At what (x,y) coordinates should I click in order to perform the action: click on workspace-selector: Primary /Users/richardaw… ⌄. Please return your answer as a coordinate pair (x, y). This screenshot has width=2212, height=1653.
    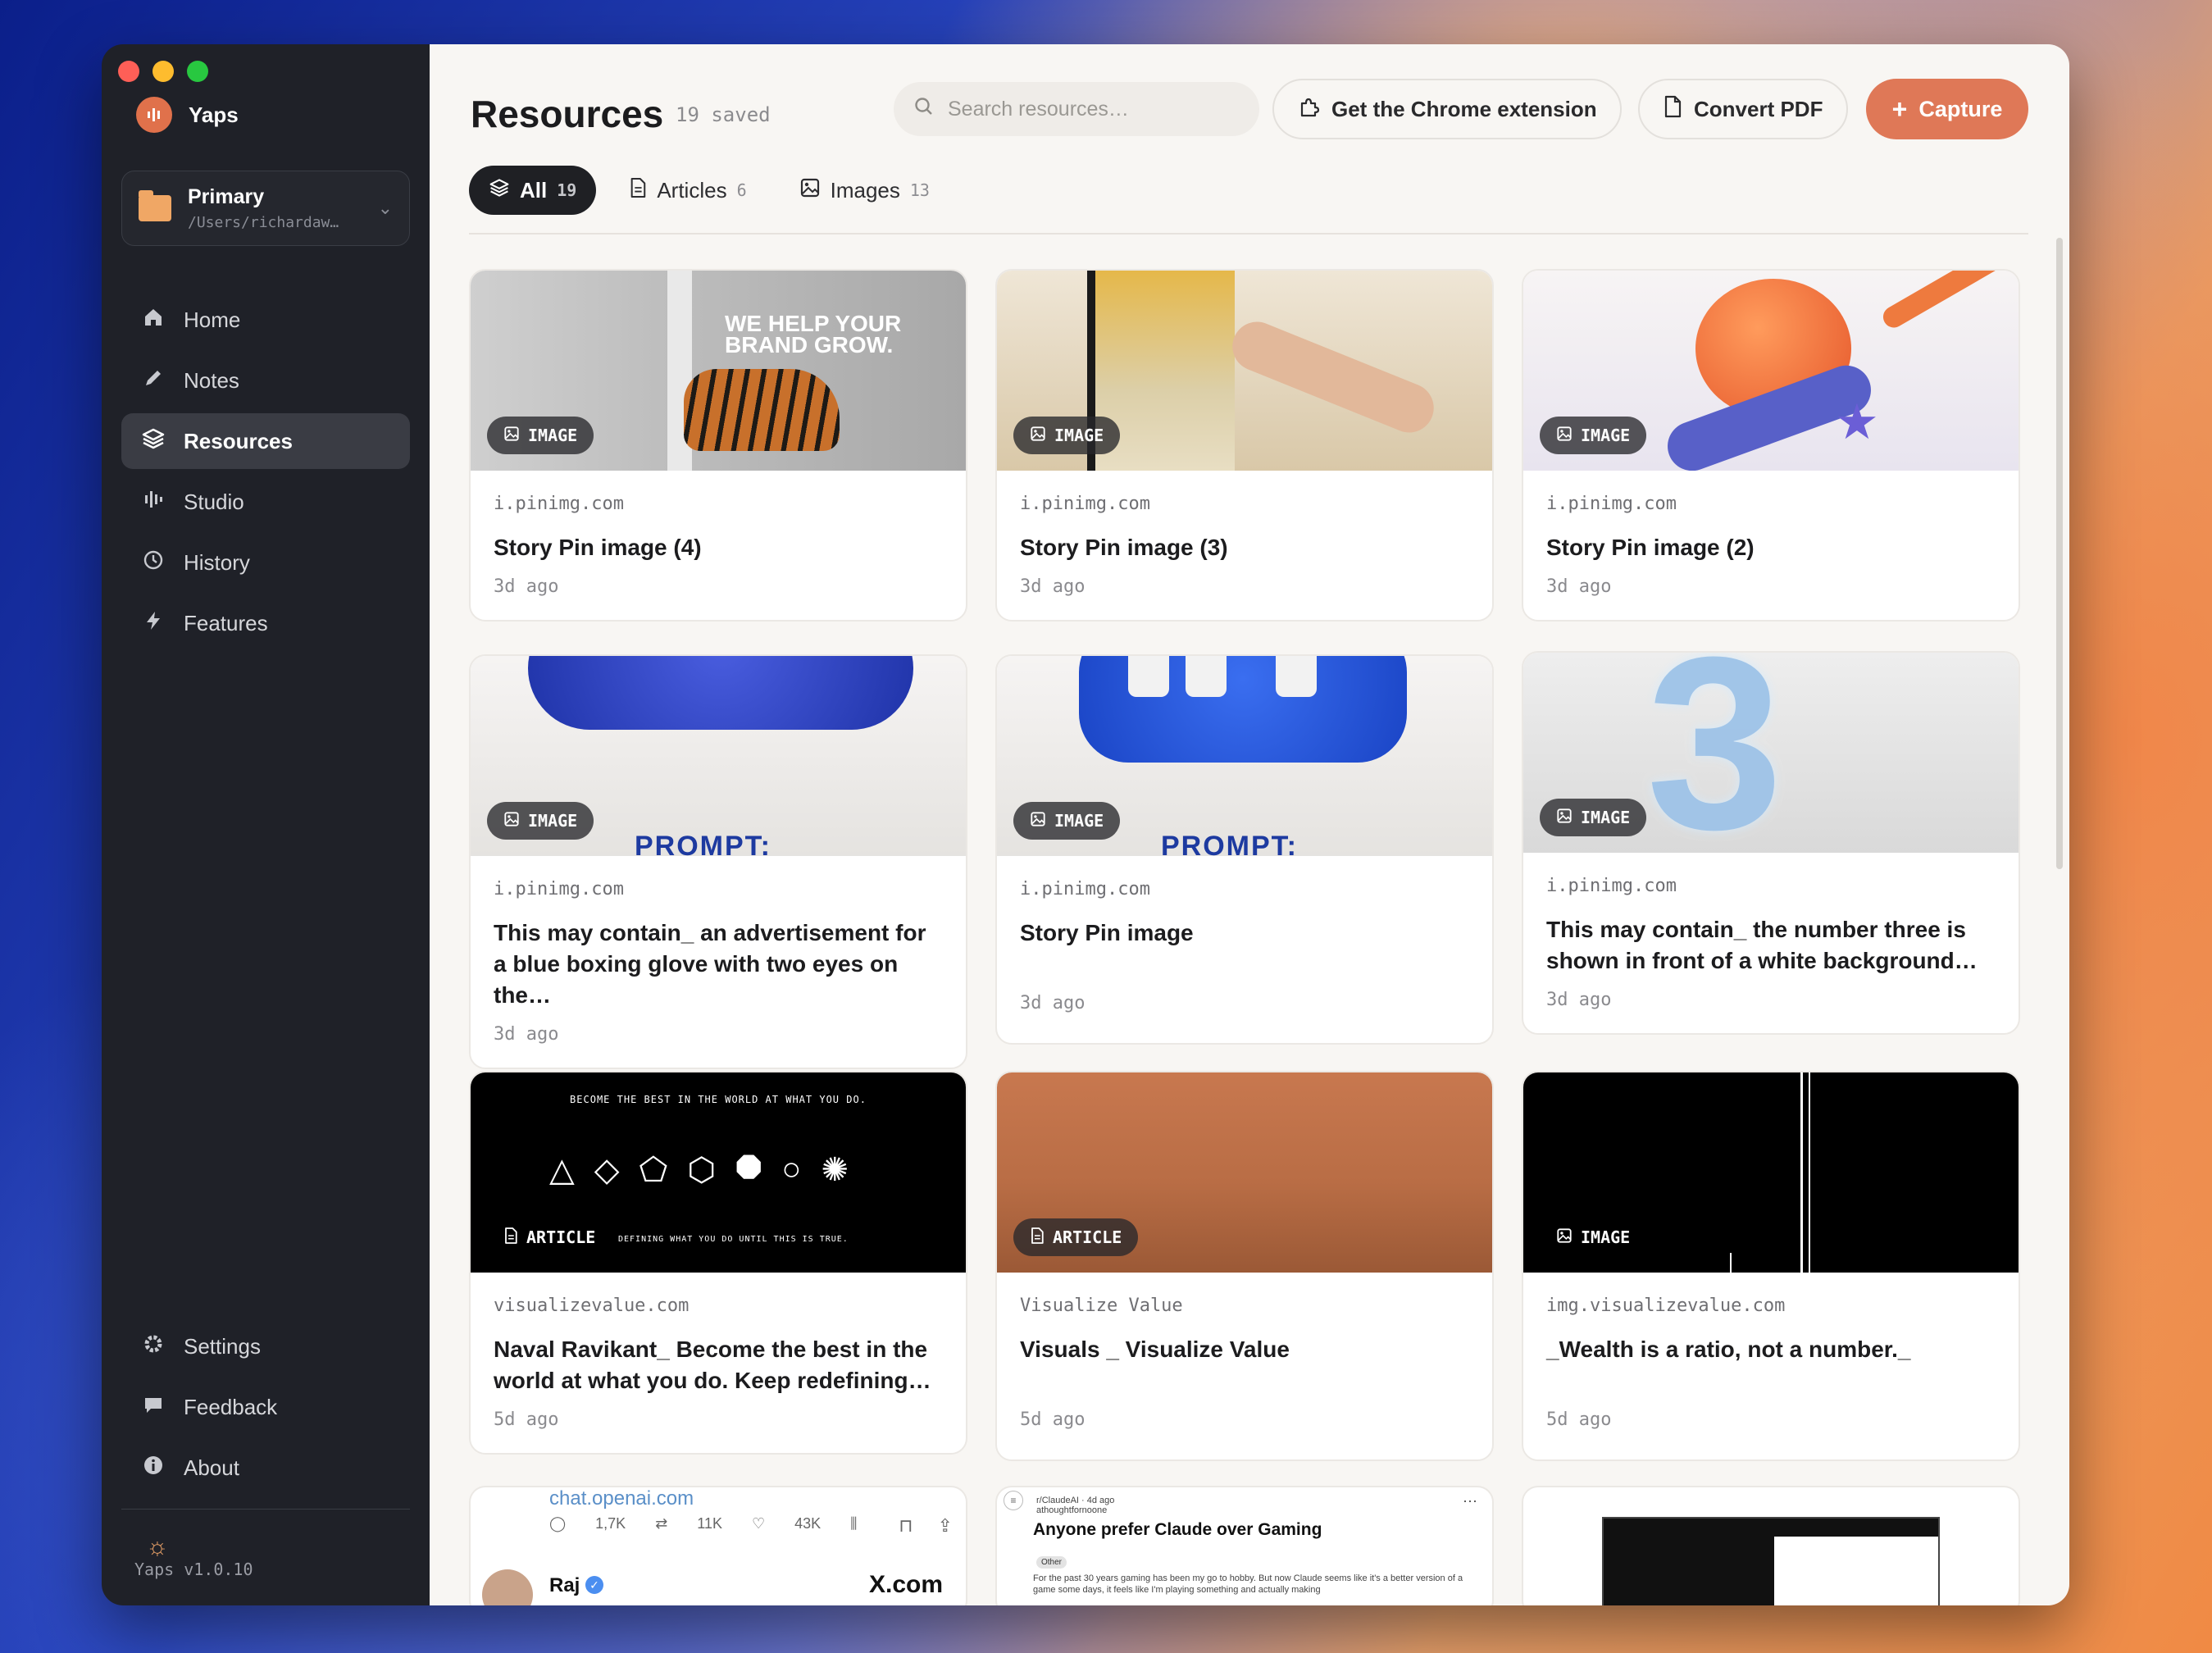
    Looking at the image, I should click on (266, 208).